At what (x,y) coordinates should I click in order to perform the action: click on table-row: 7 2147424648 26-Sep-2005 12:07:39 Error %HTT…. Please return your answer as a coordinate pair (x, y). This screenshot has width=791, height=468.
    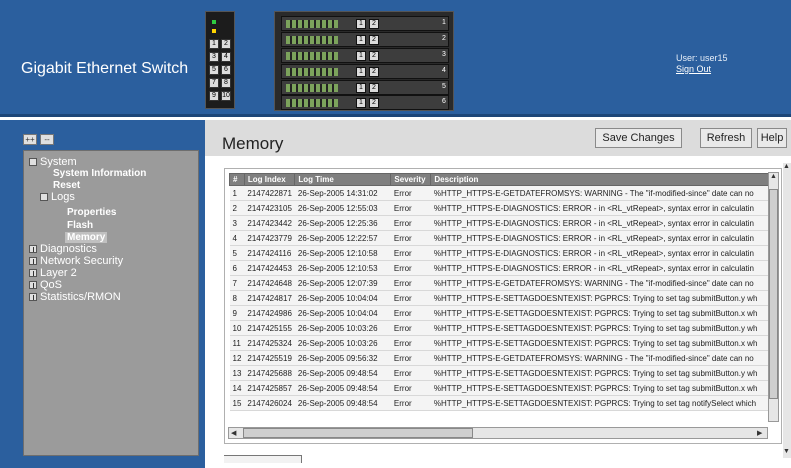
    Looking at the image, I should click on (501, 283).